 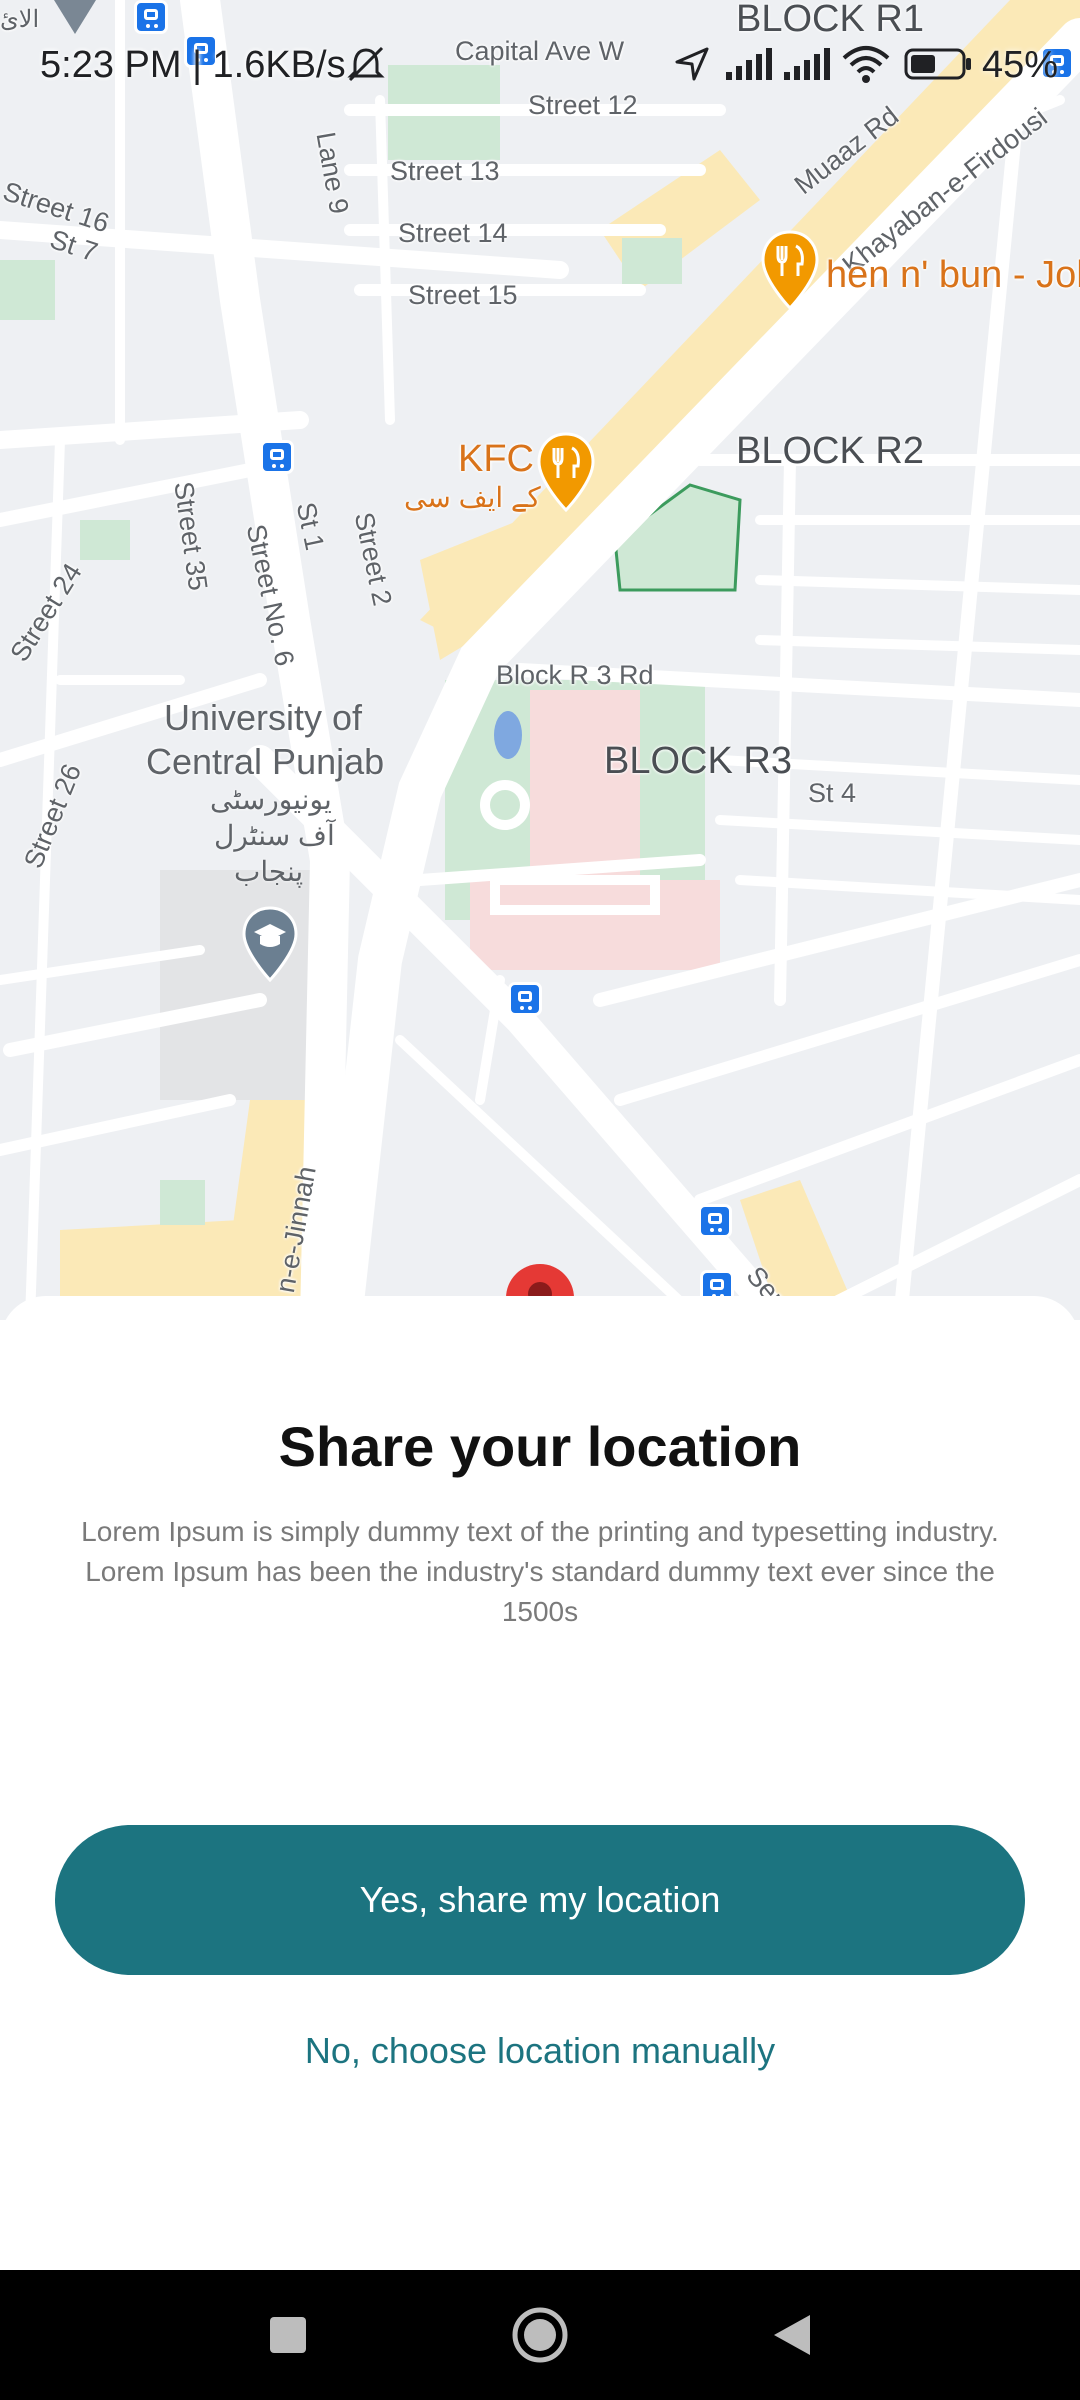 I want to click on share-location-button: Yes, share my location, so click(x=540, y=1900).